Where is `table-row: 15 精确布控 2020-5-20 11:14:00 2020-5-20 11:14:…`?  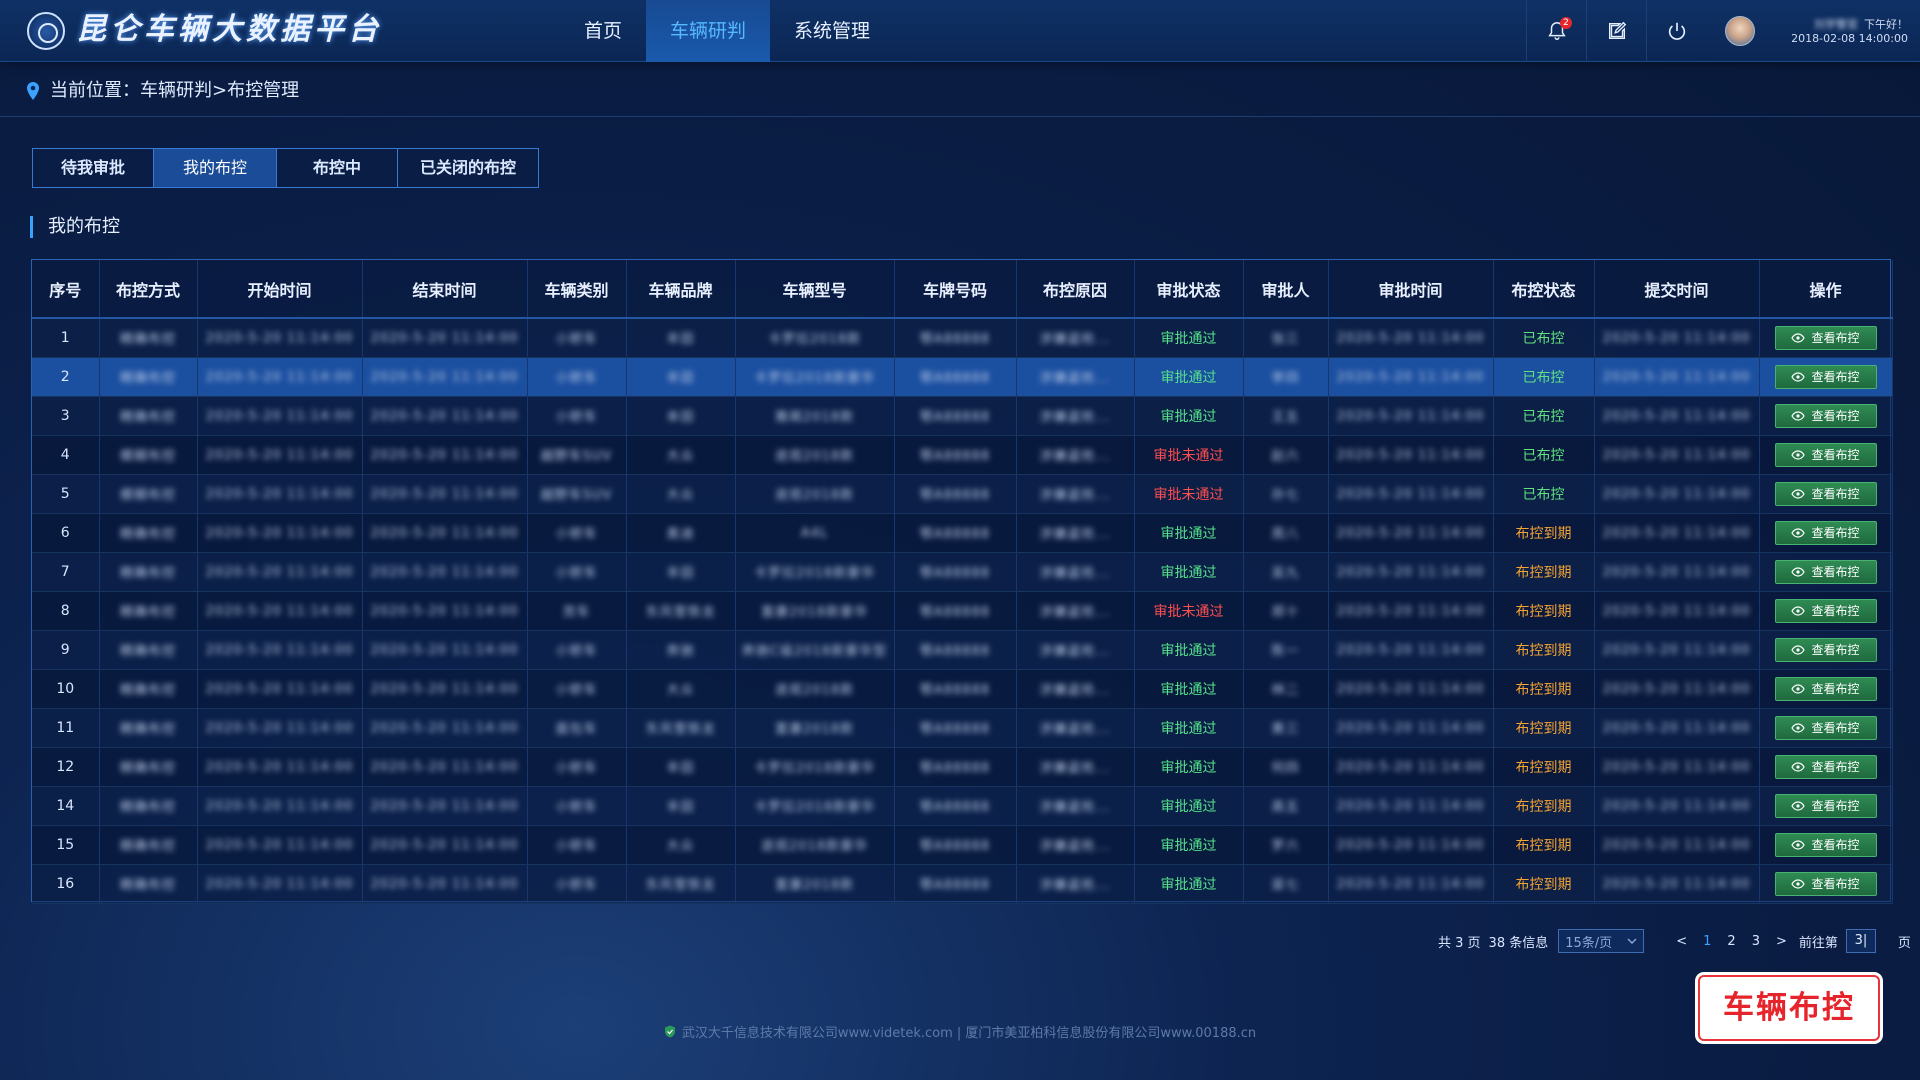
table-row: 15 精确布控 2020-5-20 11:14:00 2020-5-20 11:14:… is located at coordinates (962, 845).